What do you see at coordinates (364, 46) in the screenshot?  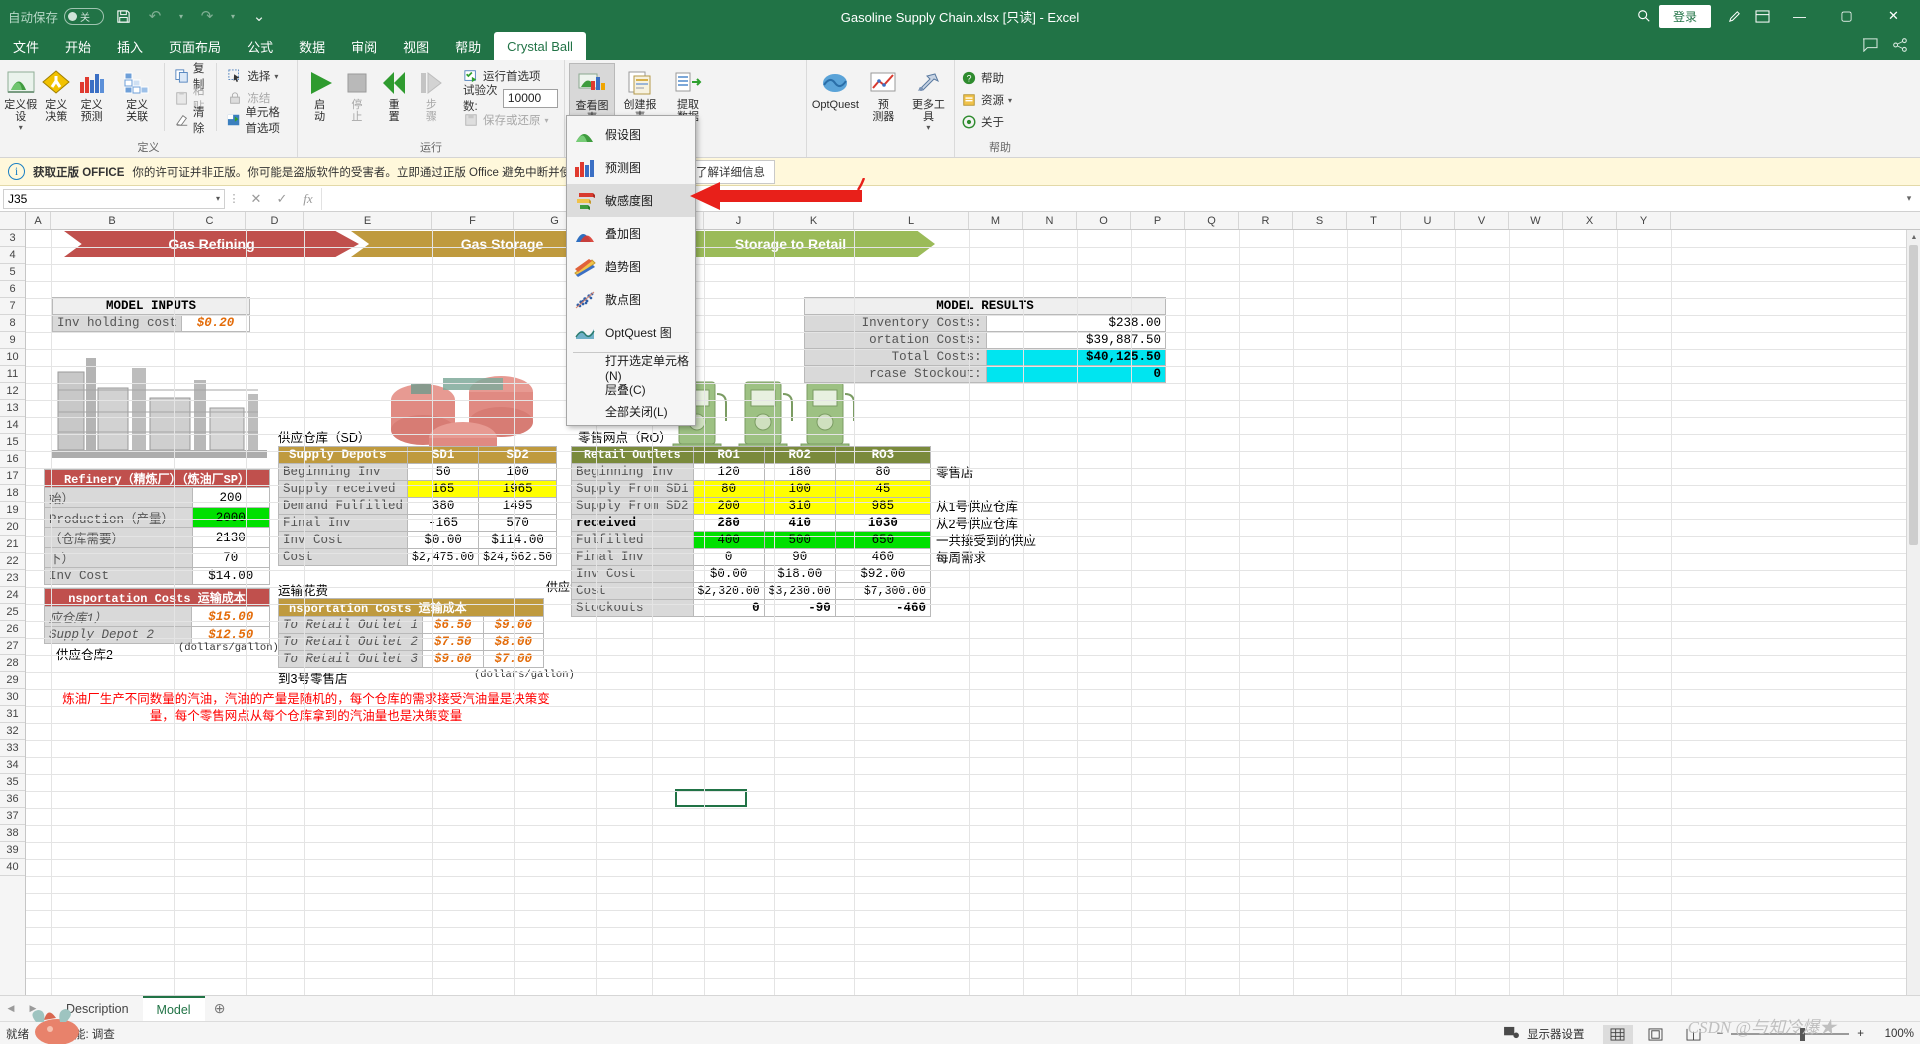 I see `ribbon-tab-review: 审阅` at bounding box center [364, 46].